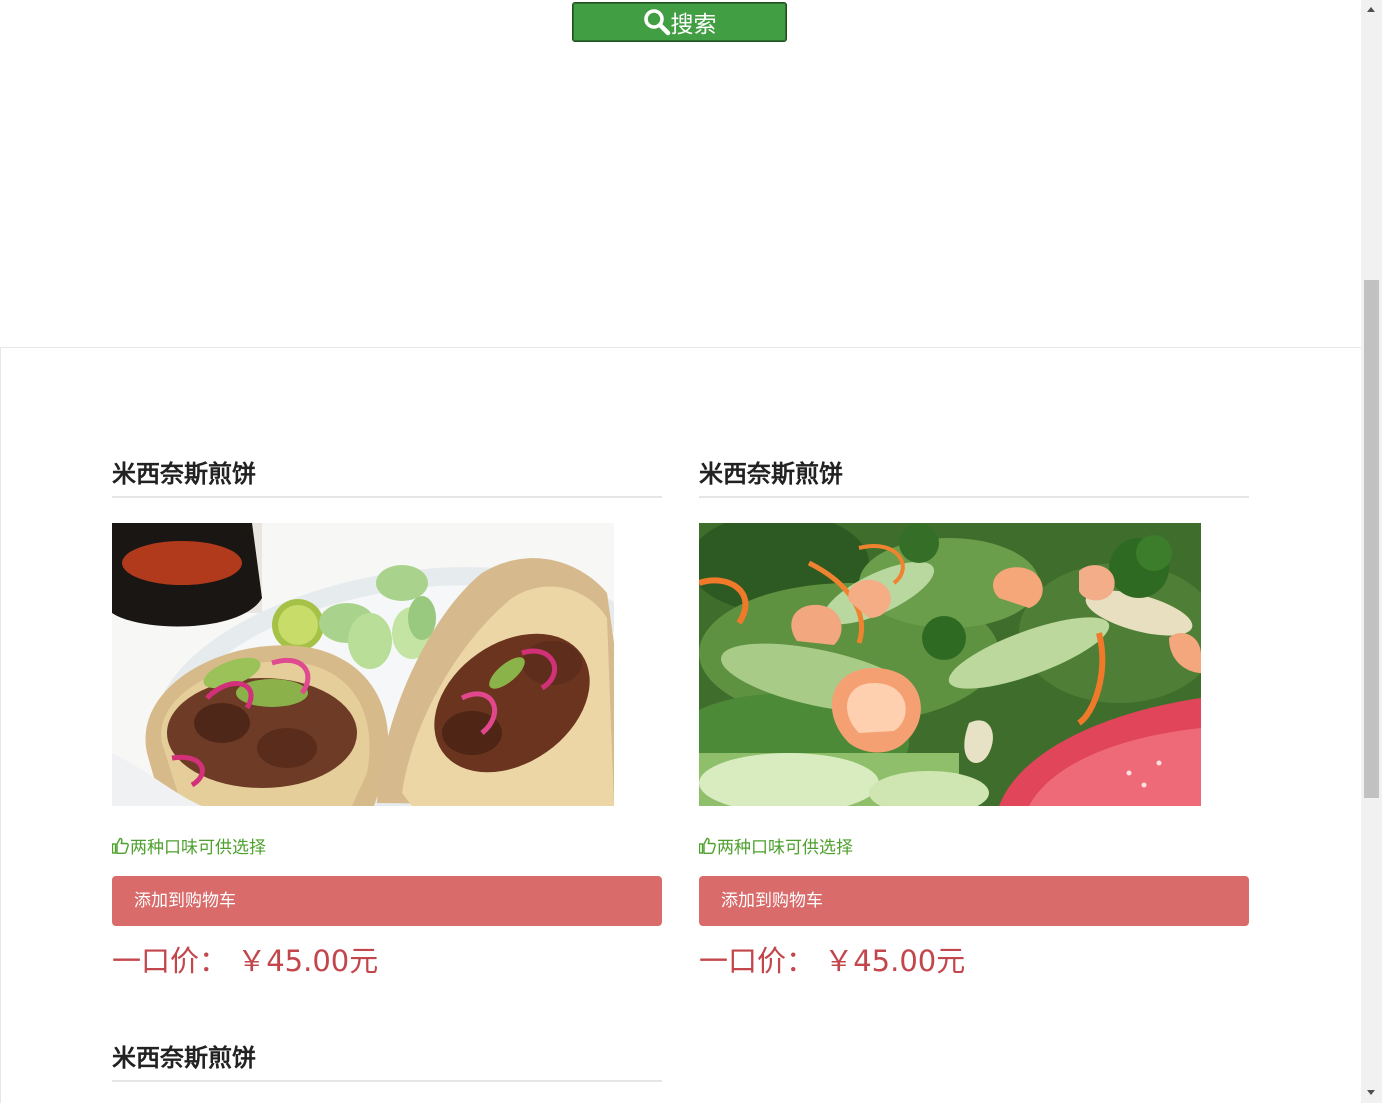 This screenshot has width=1382, height=1103. I want to click on scroll-up-arrow-icon, so click(1371, 9).